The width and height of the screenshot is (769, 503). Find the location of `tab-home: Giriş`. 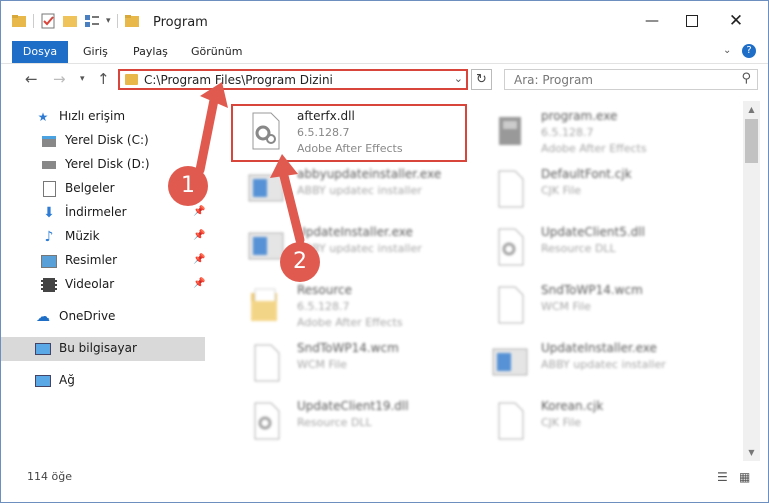

tab-home: Giriş is located at coordinates (95, 52).